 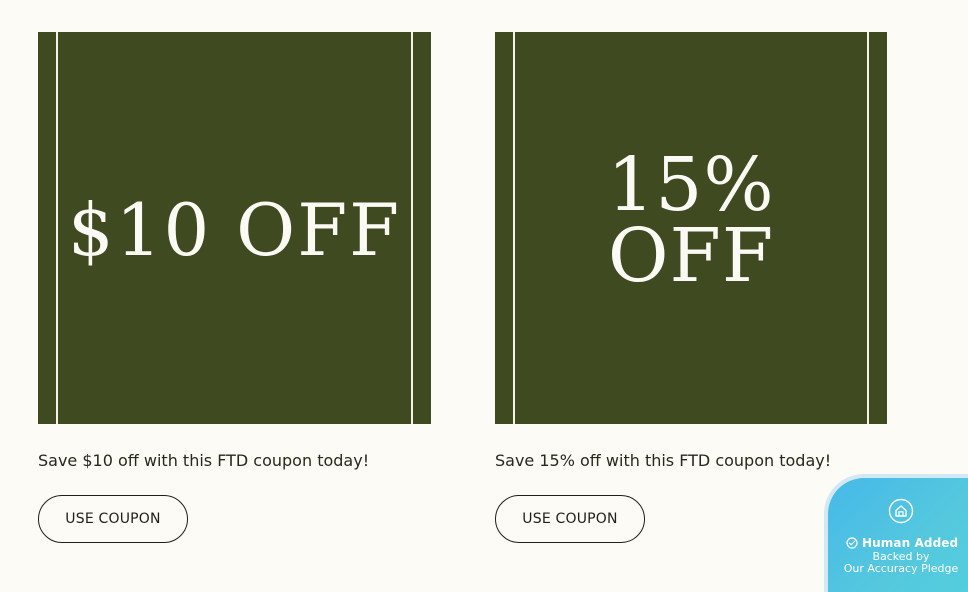 I want to click on coupon-description-10-off: Save $10 off with this FTD coupon today!, so click(x=204, y=460).